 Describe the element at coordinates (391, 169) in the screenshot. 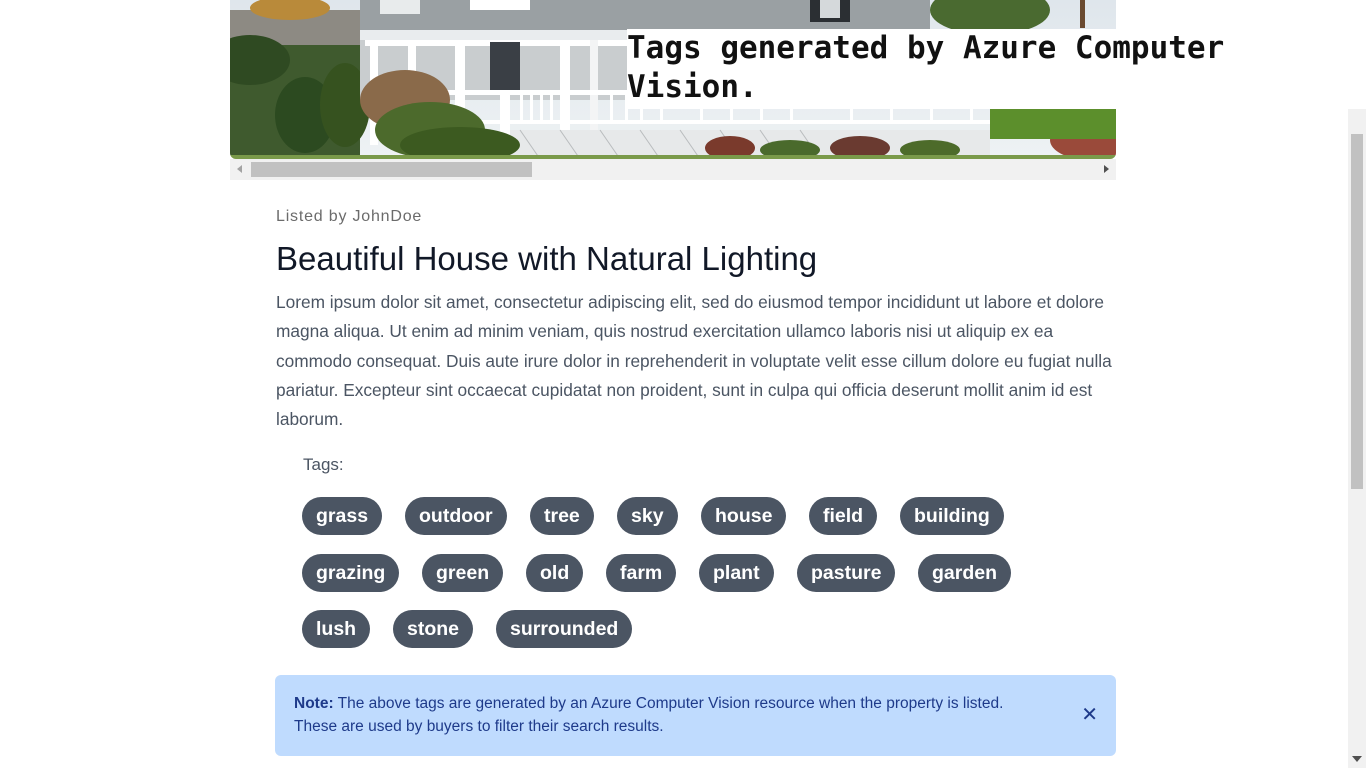

I see `horizontal-scroll-thumb` at that location.